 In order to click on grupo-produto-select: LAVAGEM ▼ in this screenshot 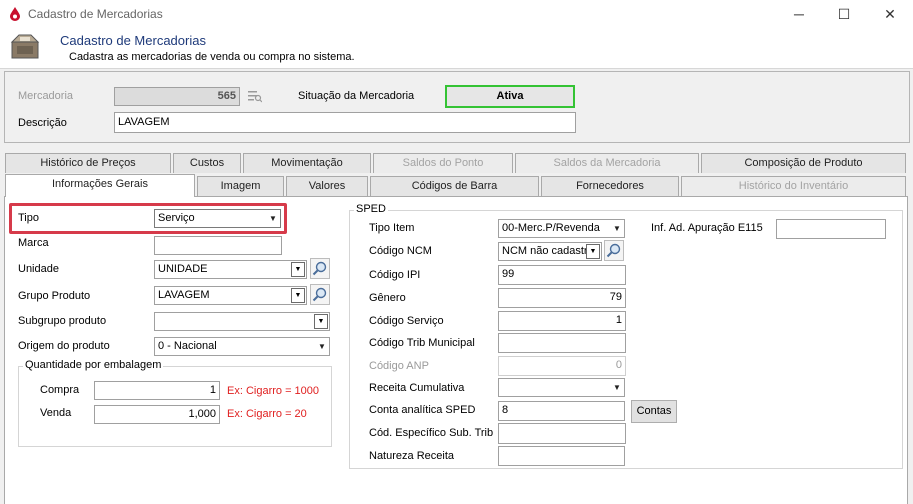, I will do `click(230, 295)`.